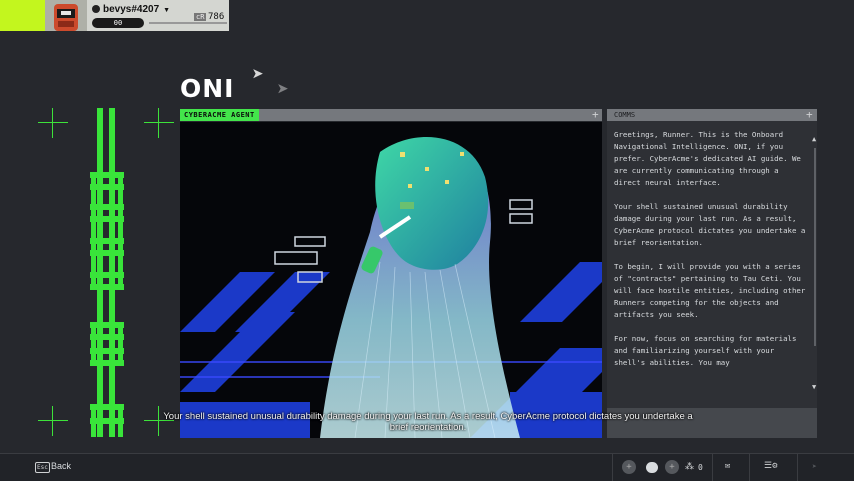 Image resolution: width=854 pixels, height=481 pixels. I want to click on agent-panel-header: CYBERACME AGENT +, so click(391, 115).